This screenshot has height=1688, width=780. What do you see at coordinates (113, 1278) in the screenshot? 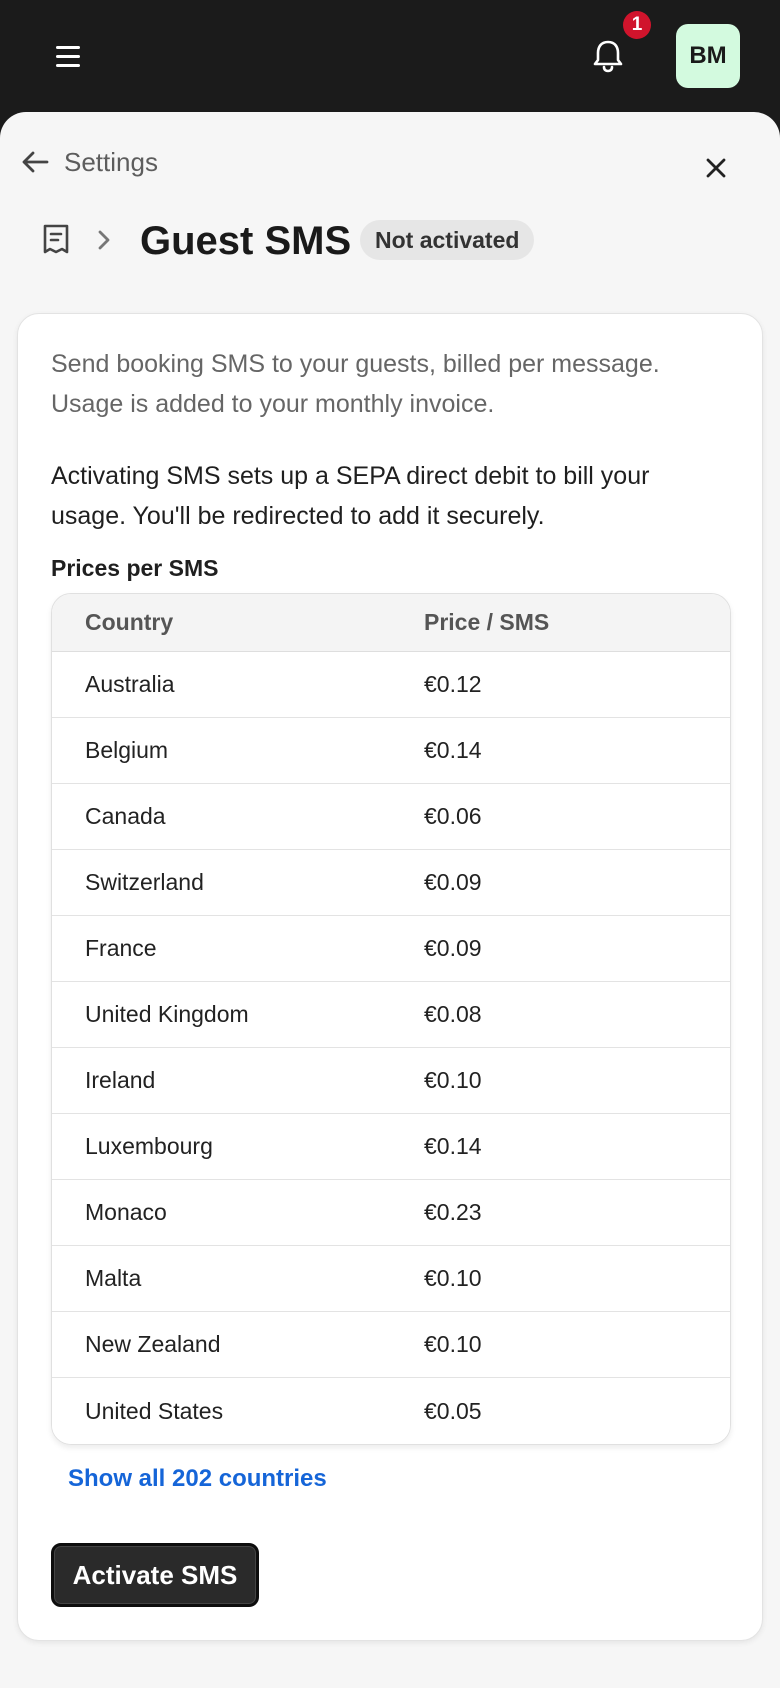
I see `country-cell: Malta` at bounding box center [113, 1278].